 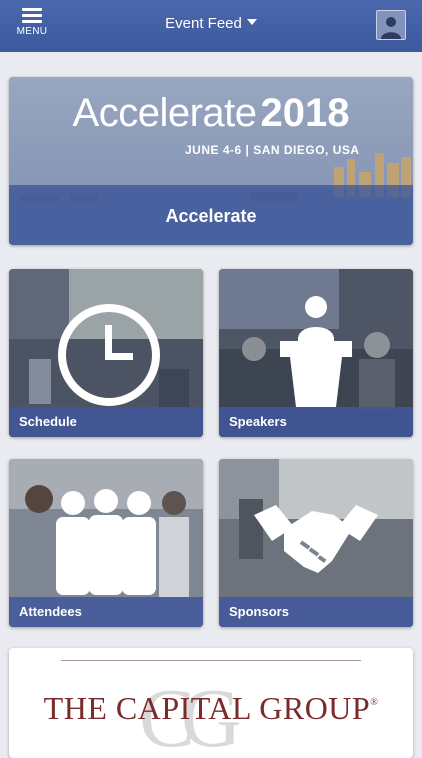 I want to click on speakers-tile: Speakers, so click(x=316, y=353).